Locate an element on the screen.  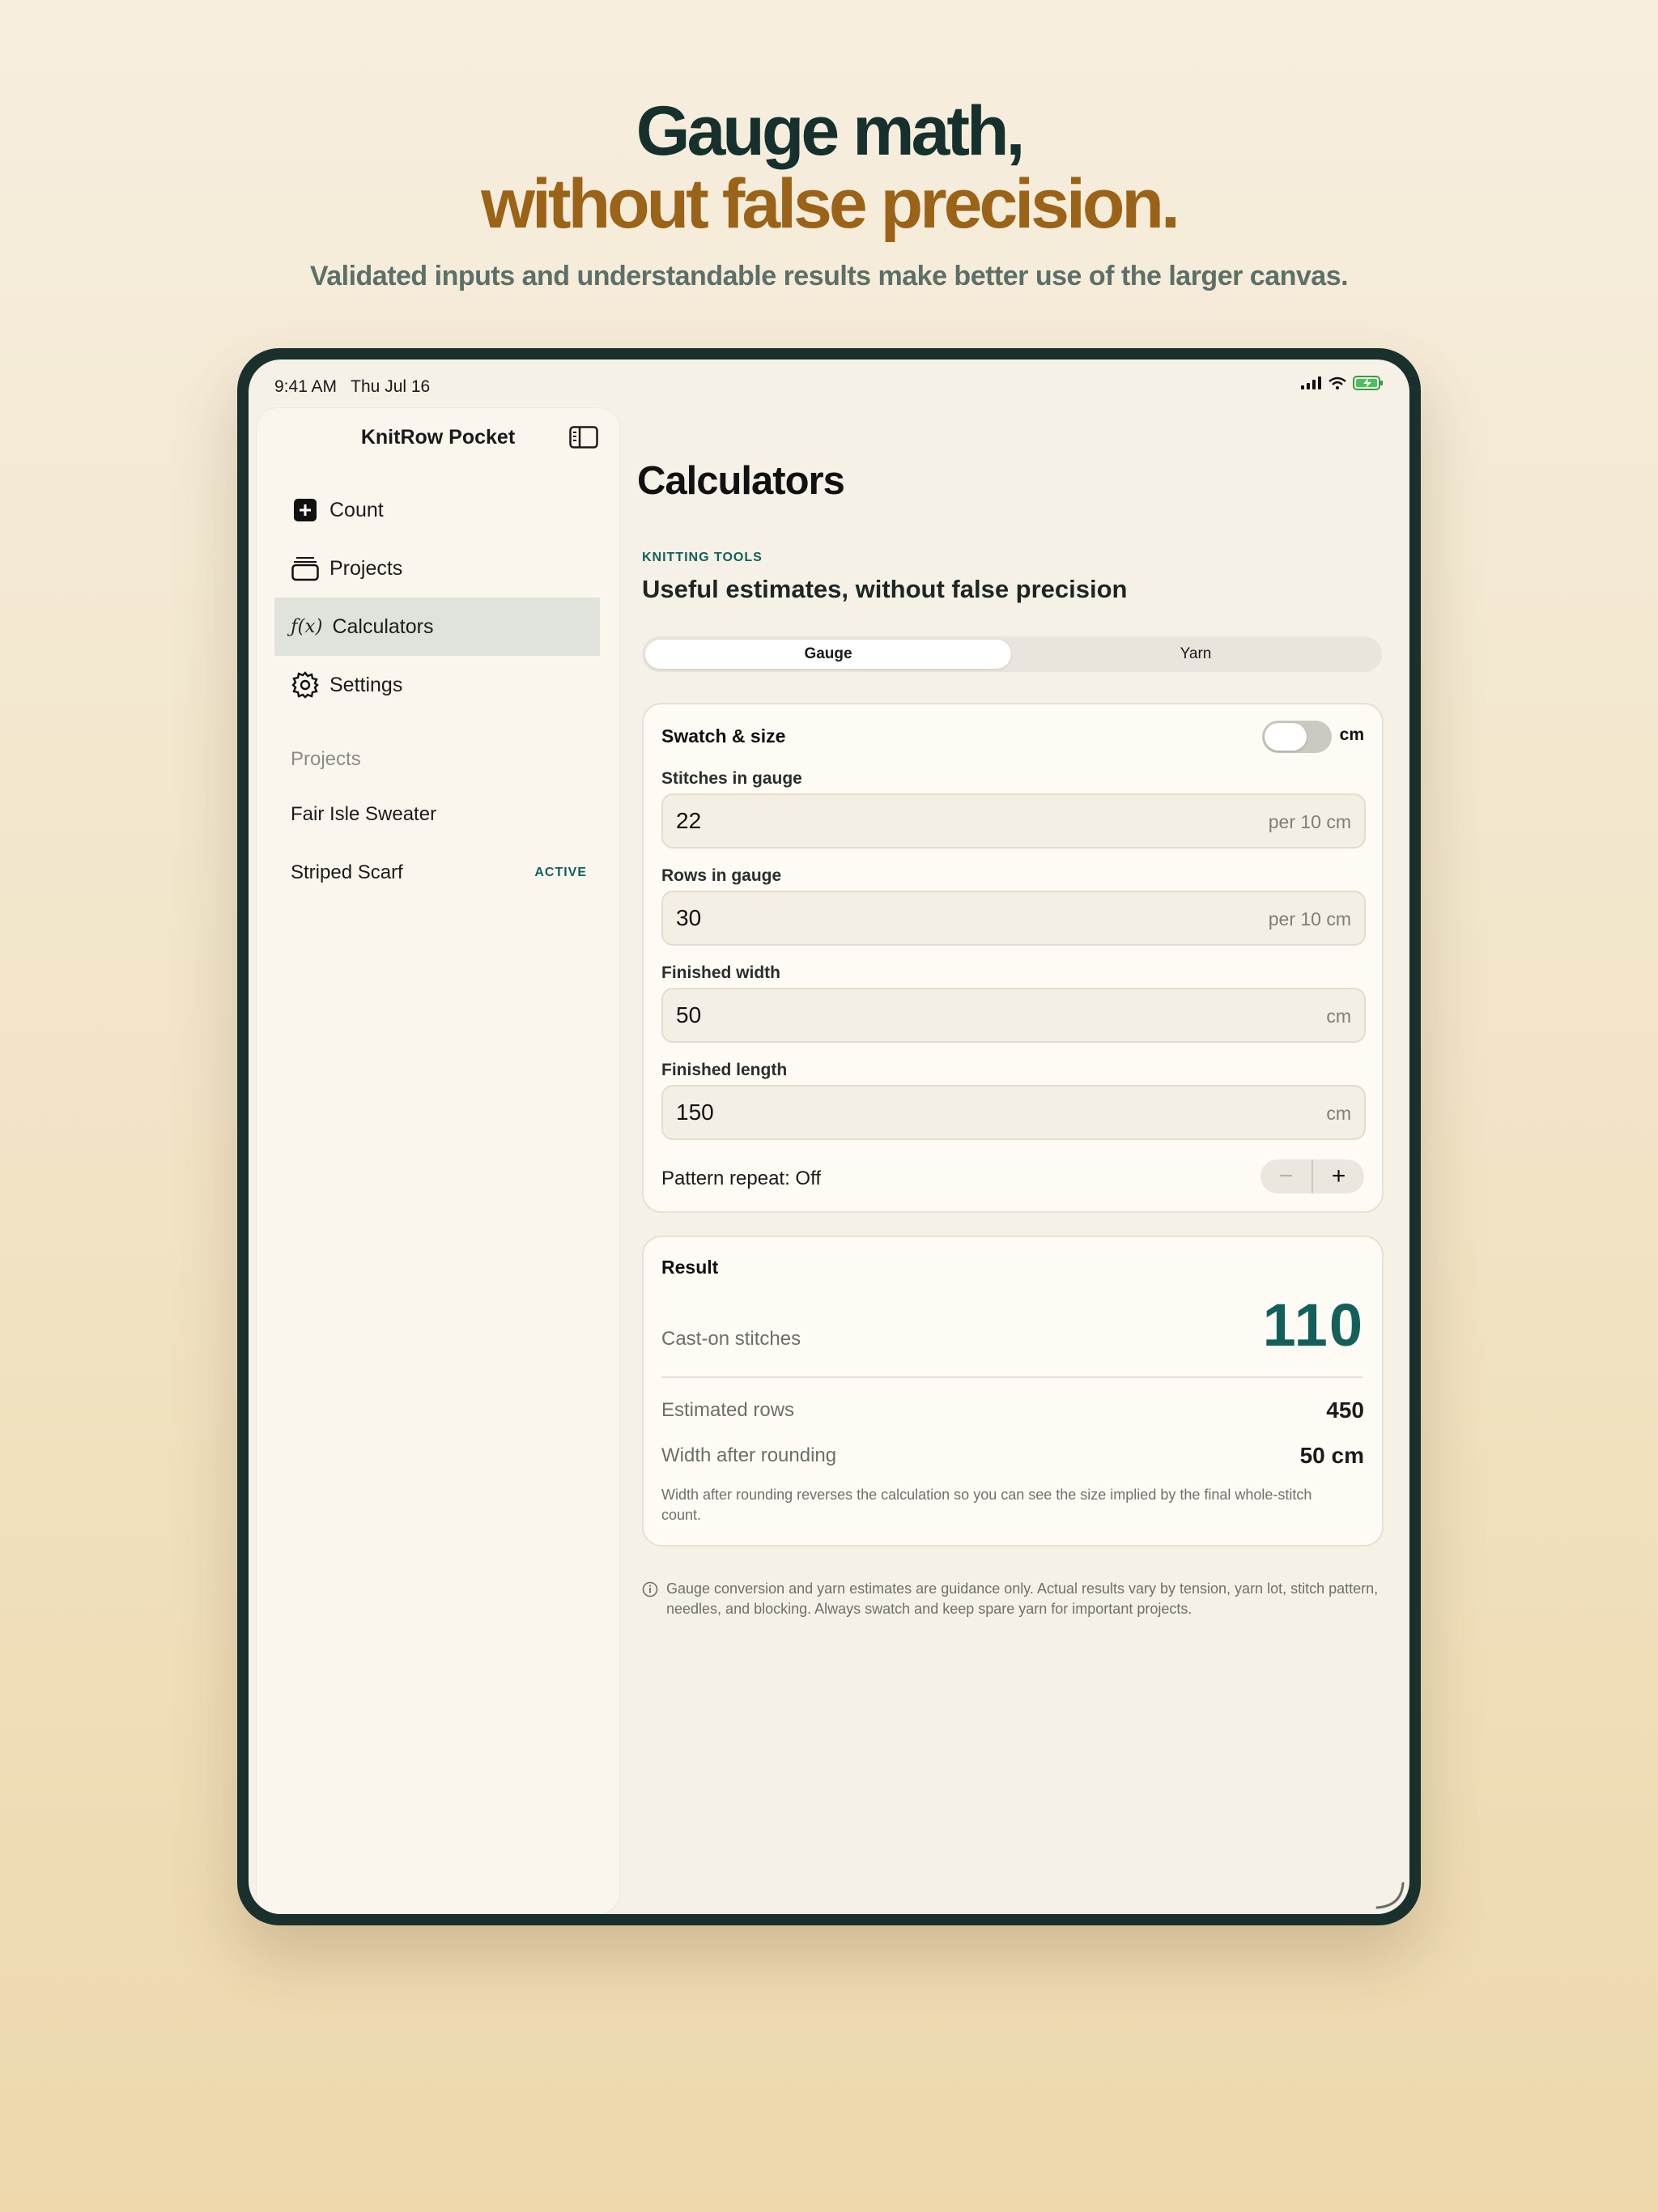
info-icon is located at coordinates (650, 1589).